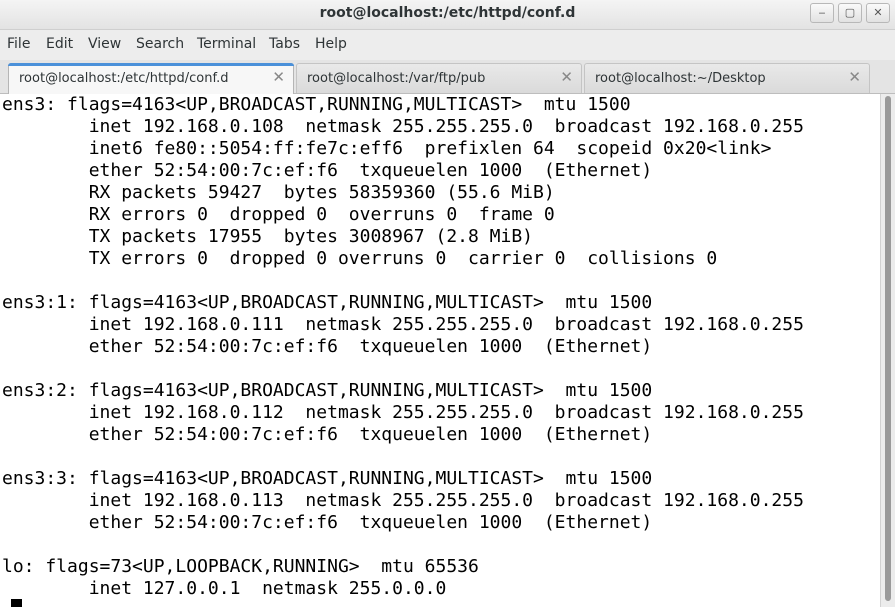 This screenshot has width=895, height=607. Describe the element at coordinates (59, 44) in the screenshot. I see `menu-edit: Edit` at that location.